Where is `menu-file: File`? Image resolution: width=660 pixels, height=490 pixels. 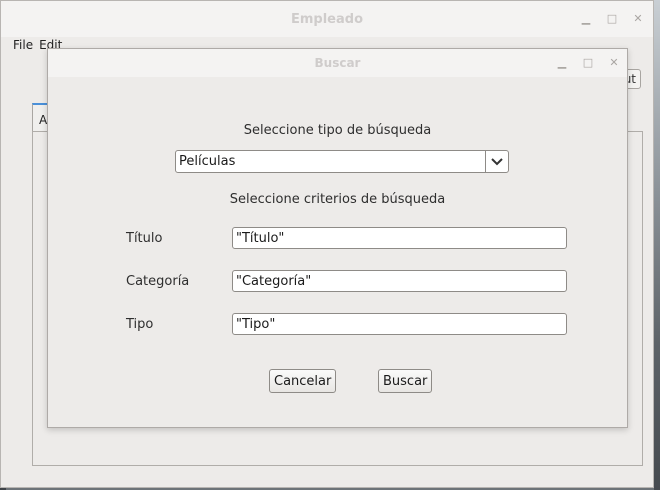 menu-file: File is located at coordinates (23, 45).